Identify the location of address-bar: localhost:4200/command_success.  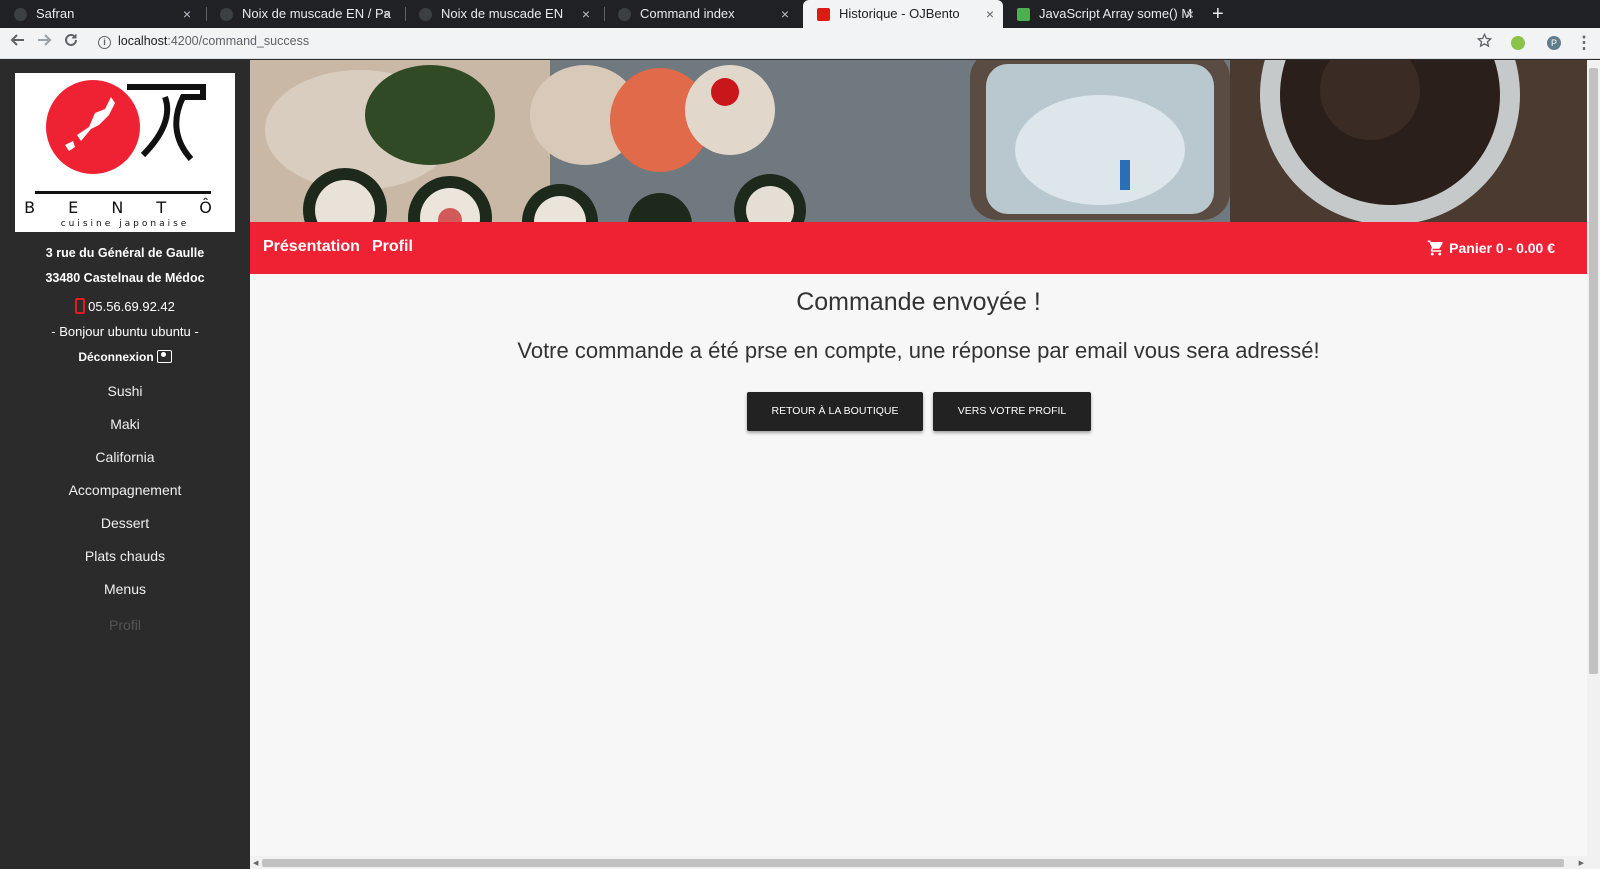
(213, 41).